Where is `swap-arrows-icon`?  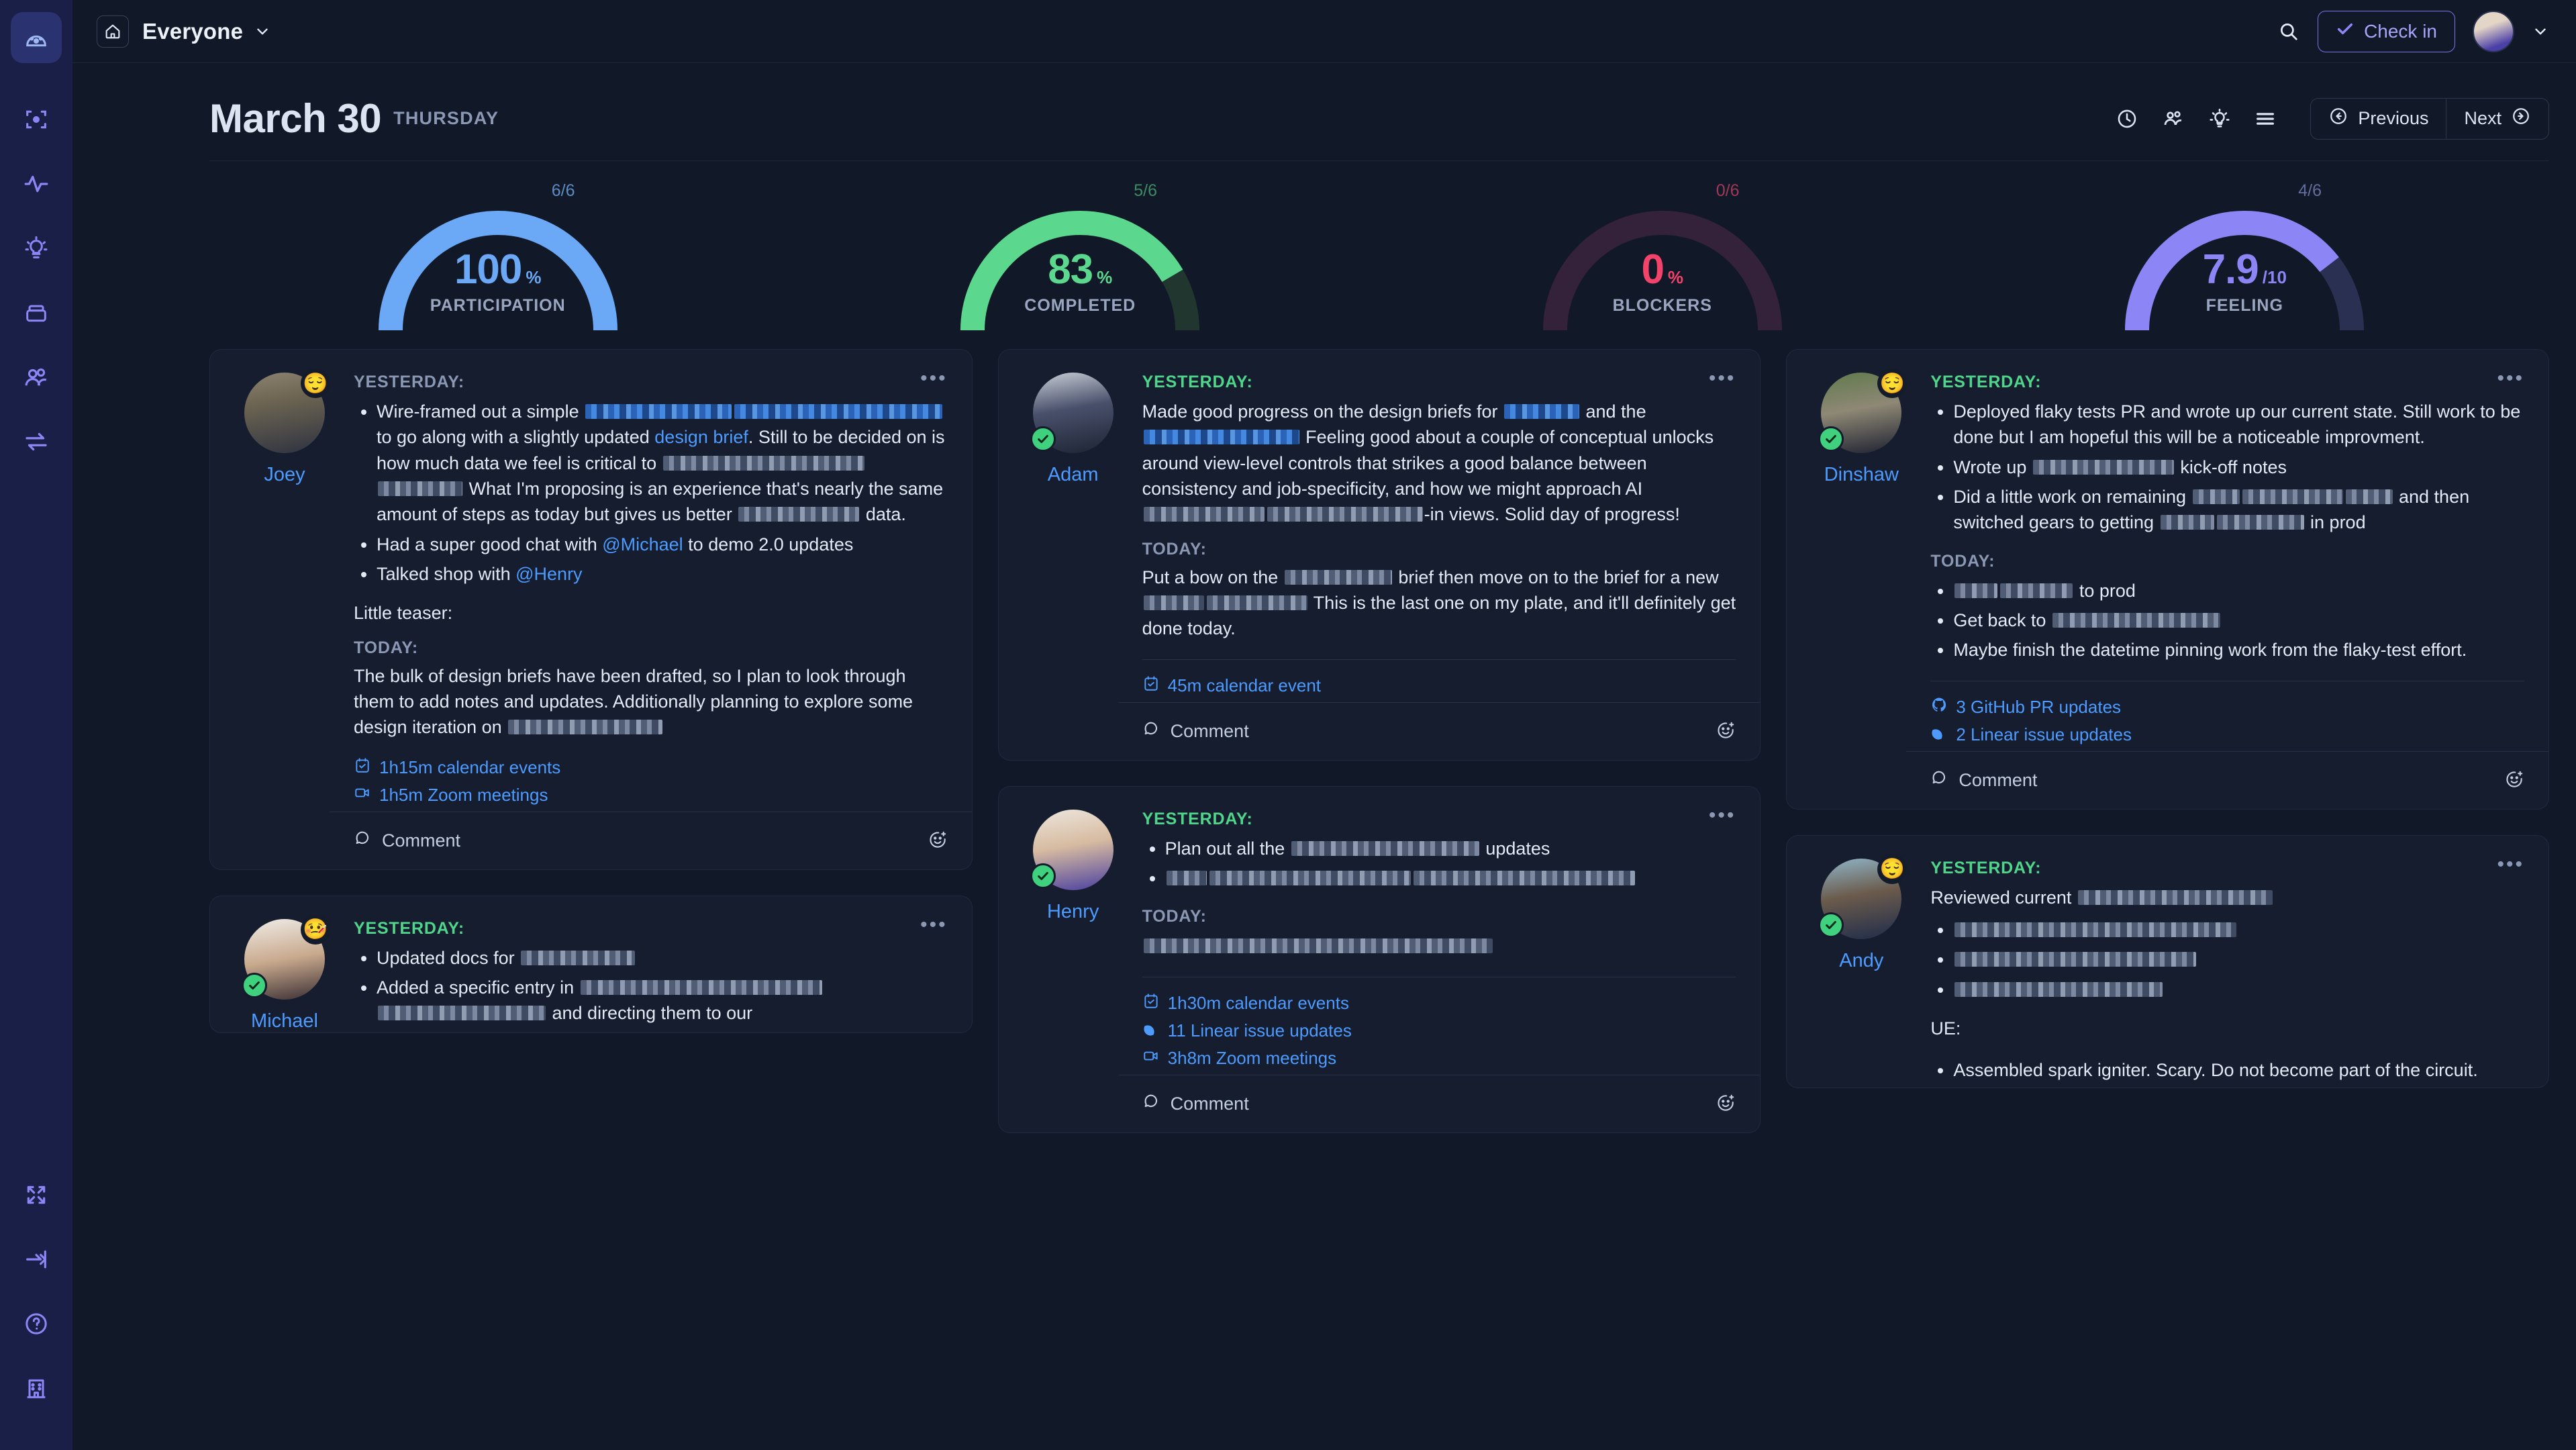 swap-arrows-icon is located at coordinates (36, 441).